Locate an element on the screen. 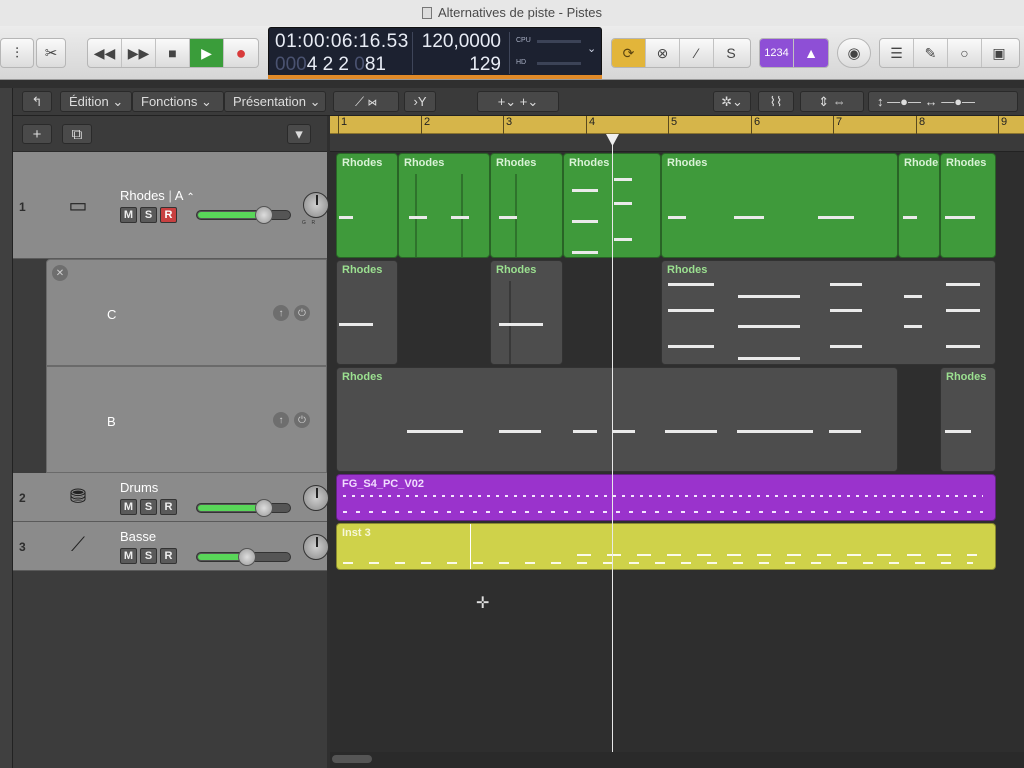 Image resolution: width=1024 pixels, height=768 pixels. ruler-bar: 3 is located at coordinates (507, 125).